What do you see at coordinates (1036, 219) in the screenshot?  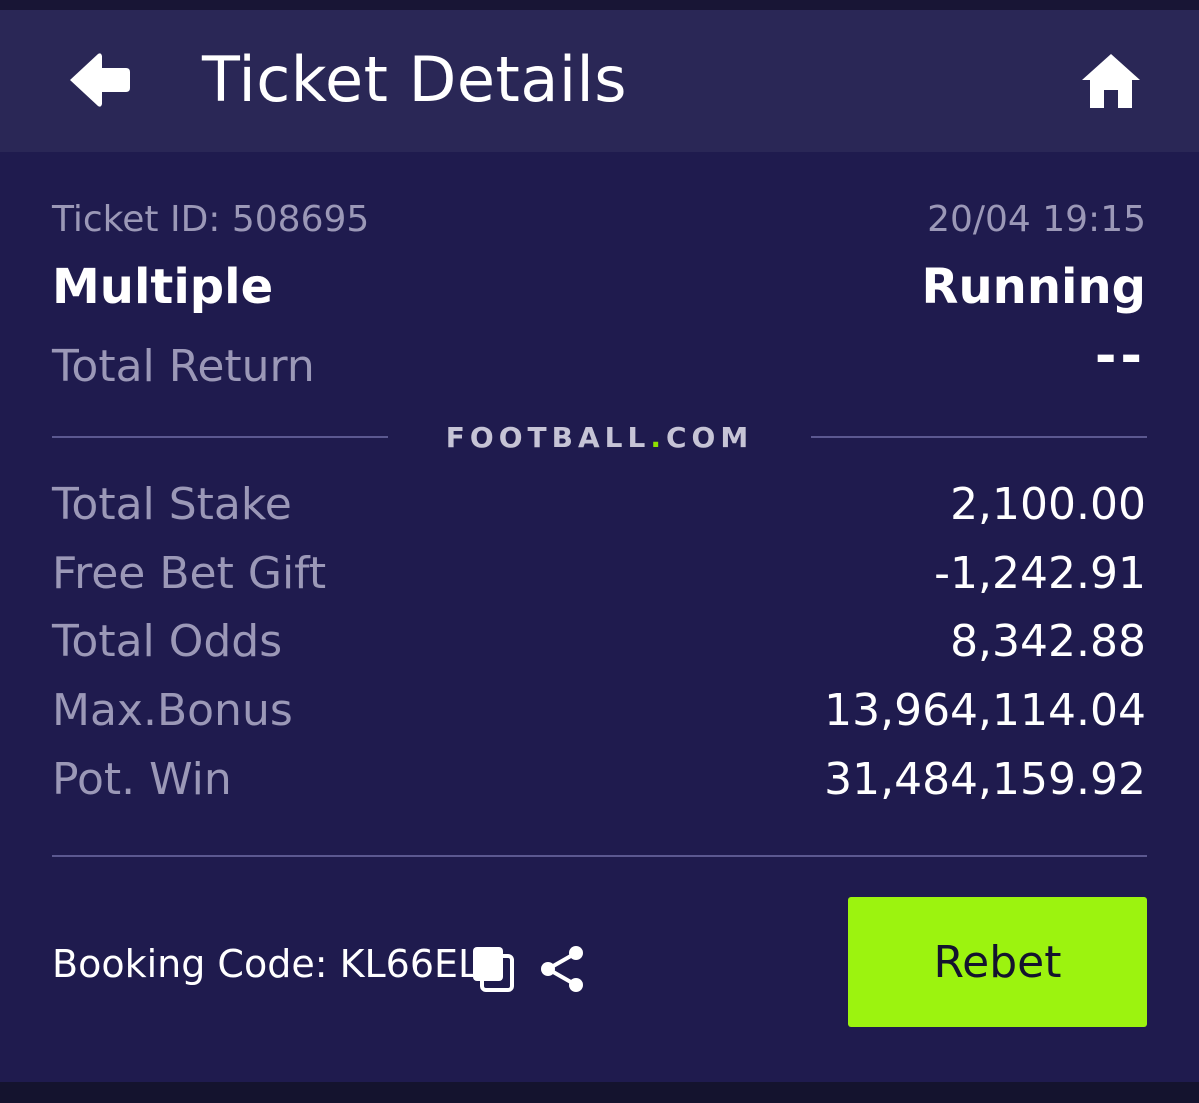 I see `ticket-datetime: 20/04 19:15` at bounding box center [1036, 219].